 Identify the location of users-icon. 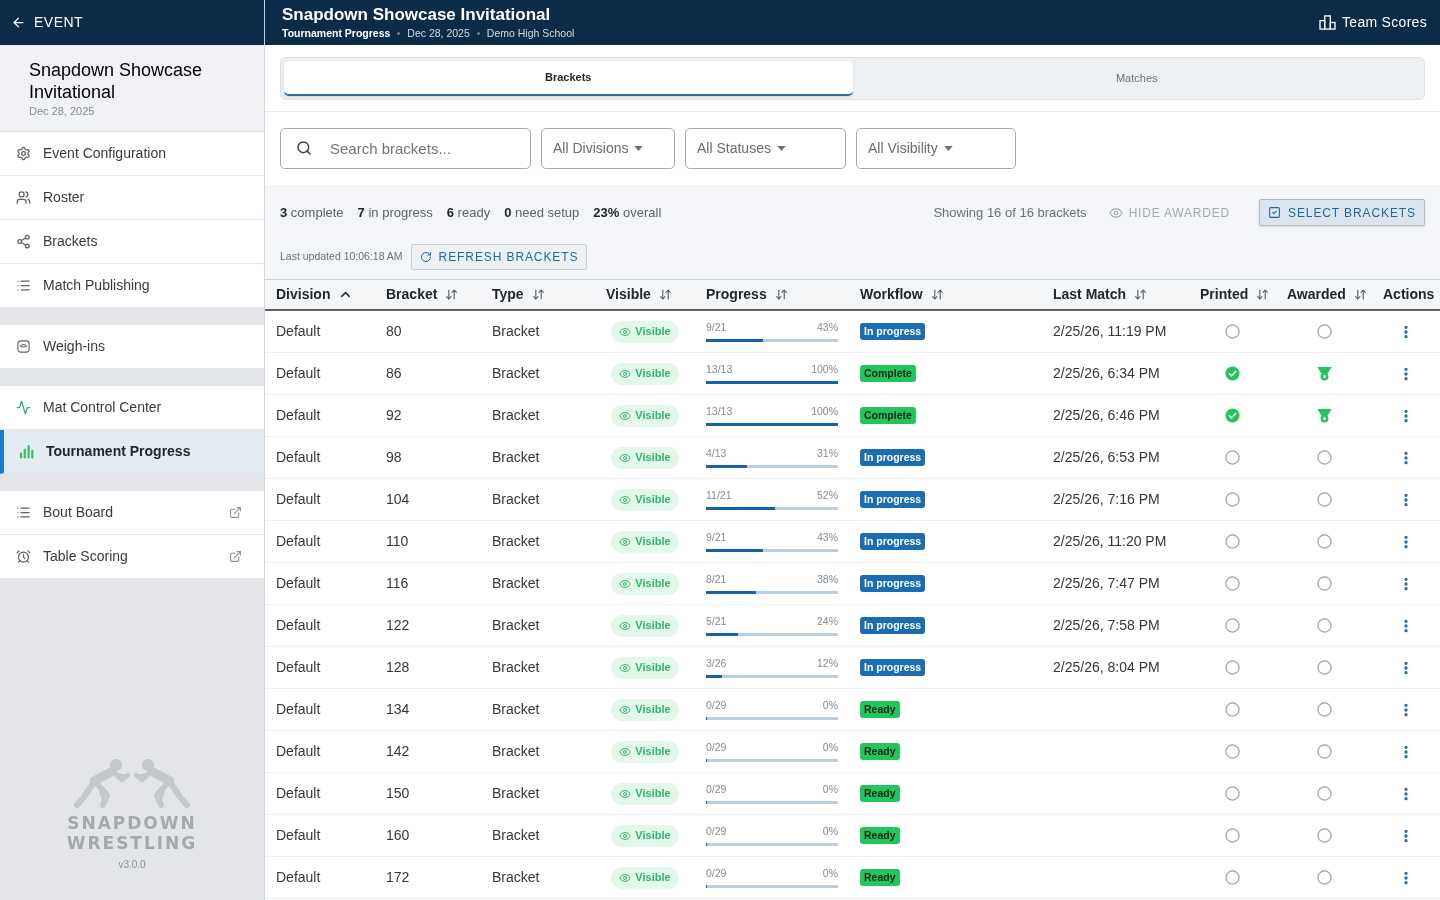
(23, 197).